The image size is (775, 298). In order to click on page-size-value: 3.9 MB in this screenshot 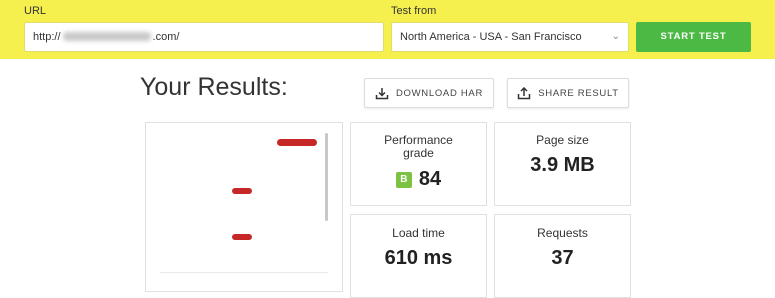, I will do `click(562, 165)`.